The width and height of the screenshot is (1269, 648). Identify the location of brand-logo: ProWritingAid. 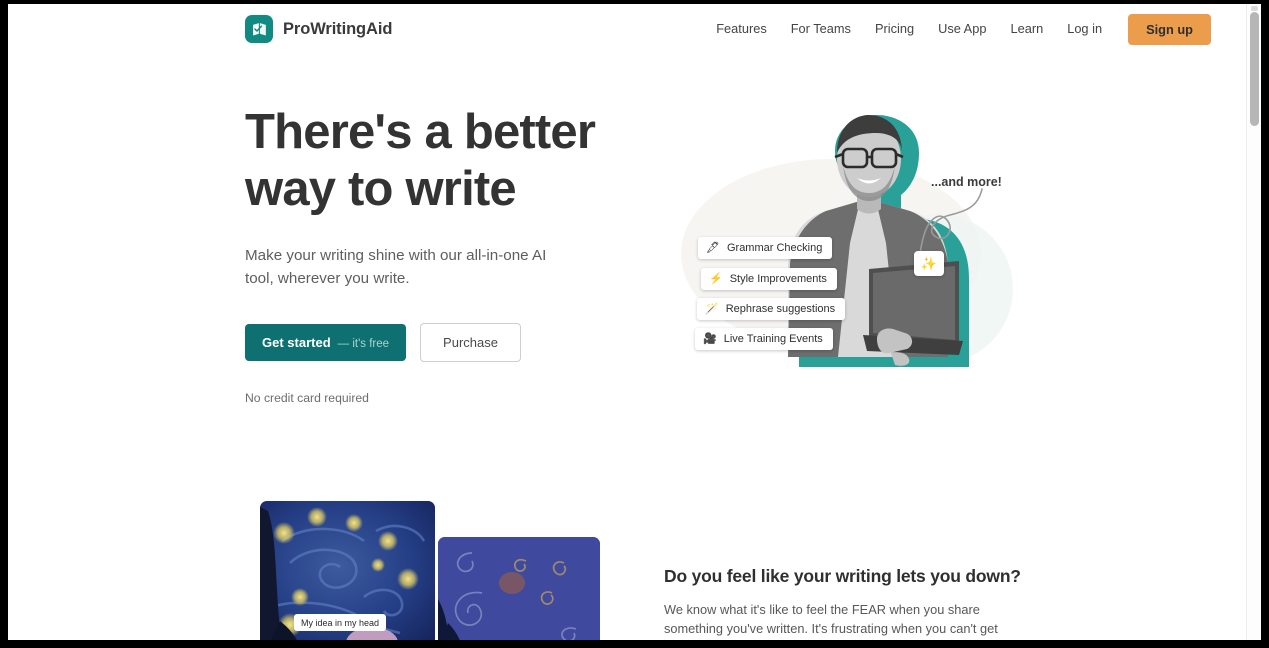
(318, 29).